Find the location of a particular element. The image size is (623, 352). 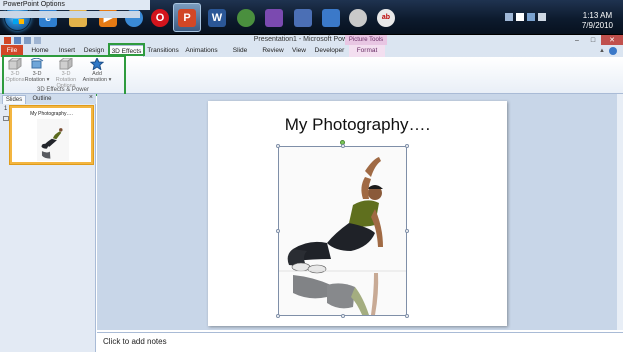

volume-icon is located at coordinates (542, 17).